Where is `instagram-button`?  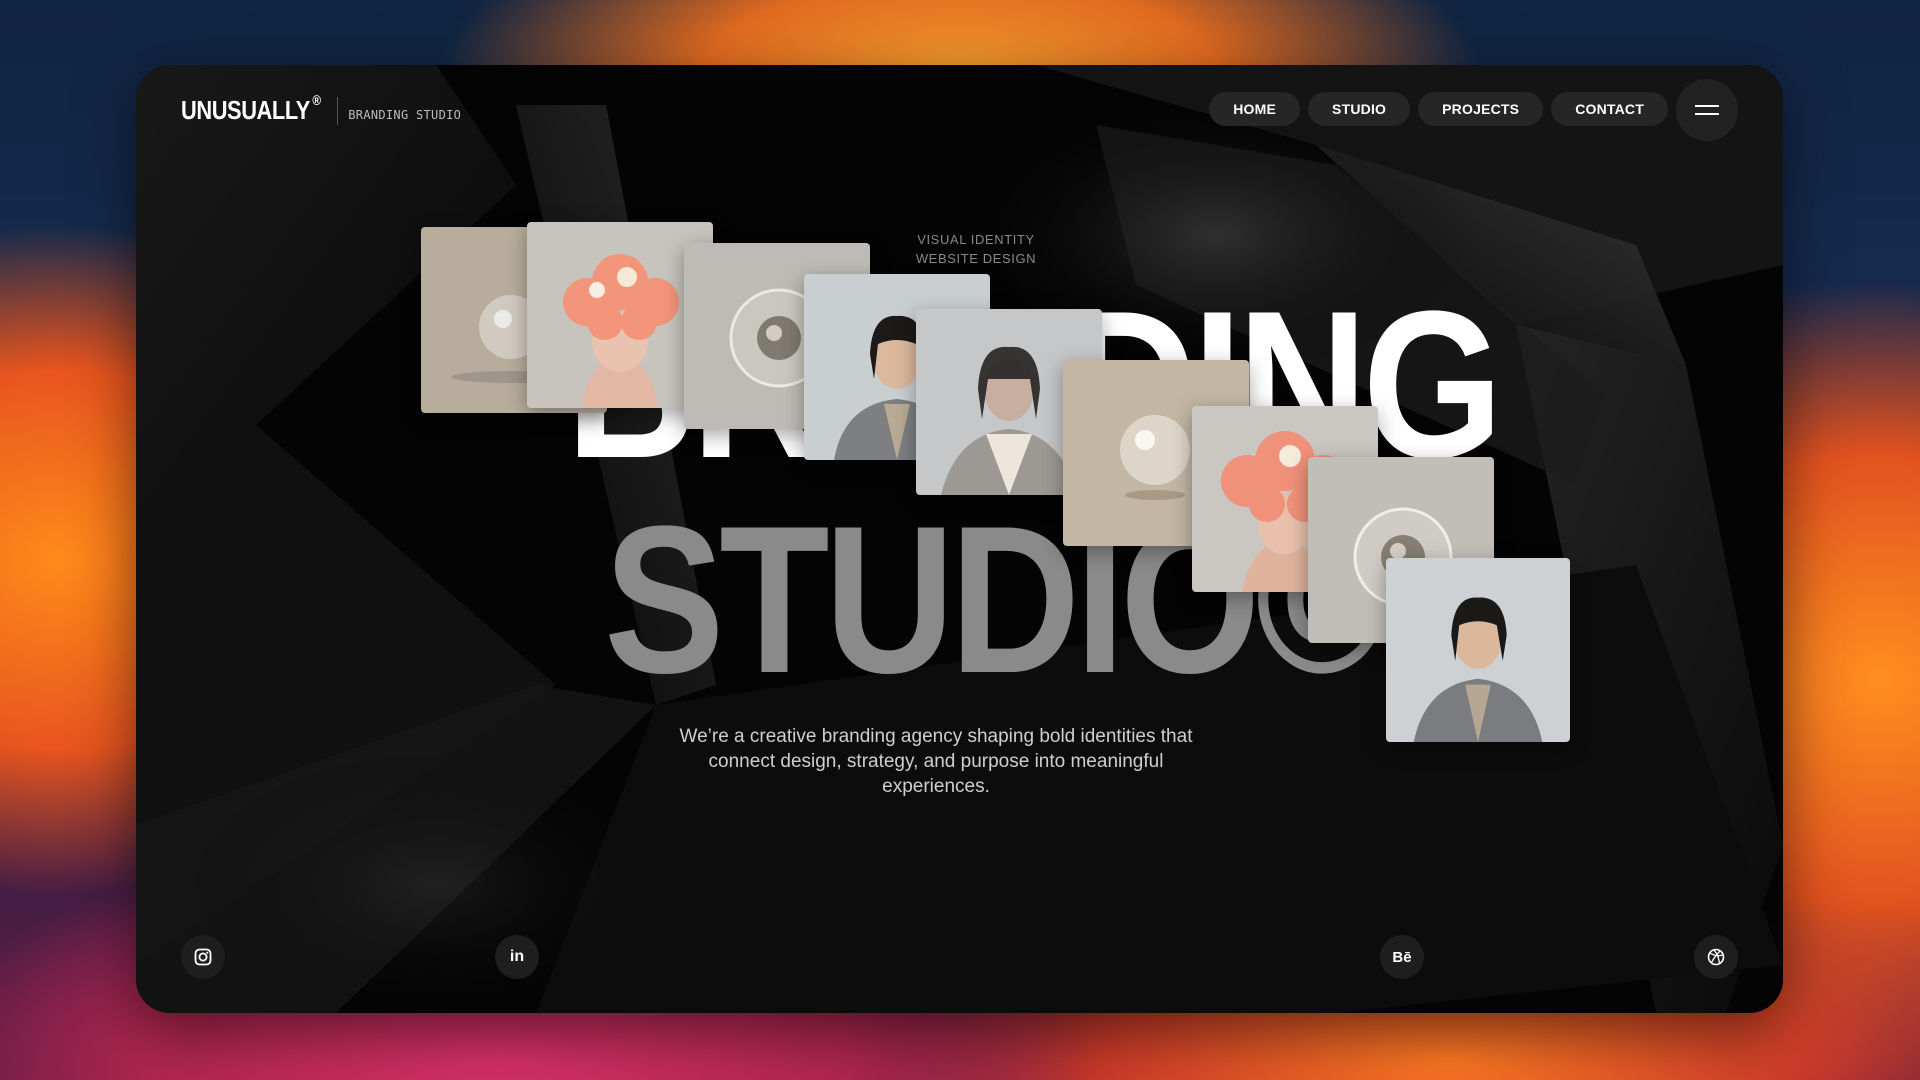
instagram-button is located at coordinates (203, 957).